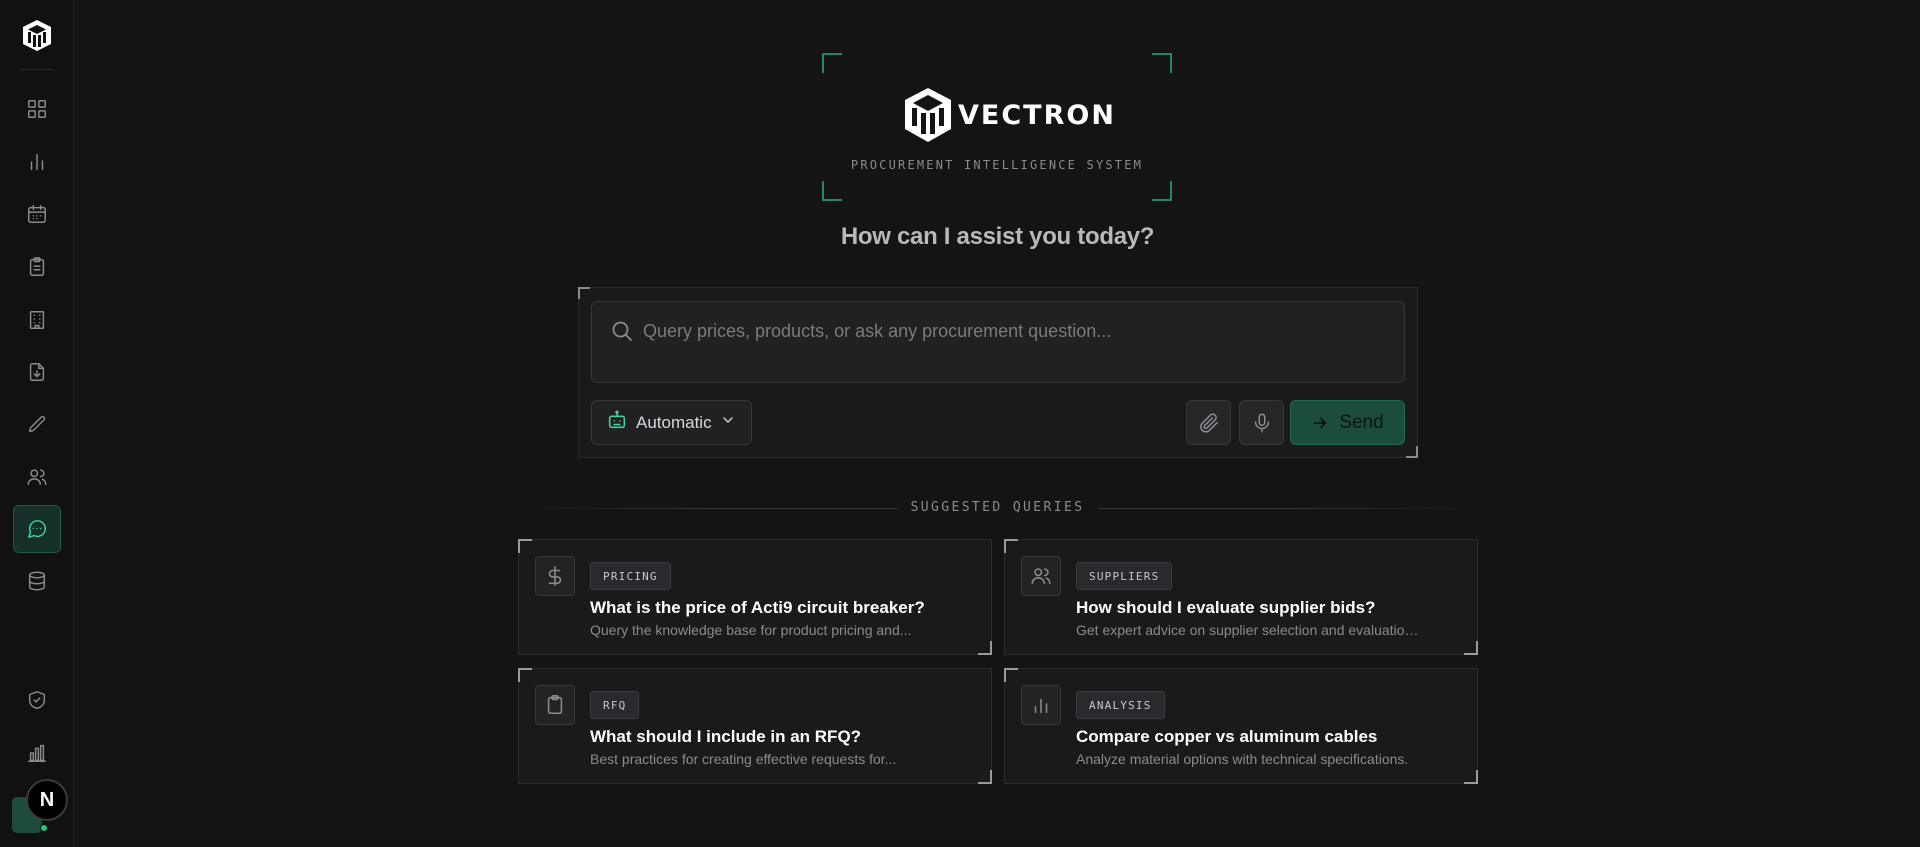 The height and width of the screenshot is (847, 1920). I want to click on online-status-dot, so click(44, 828).